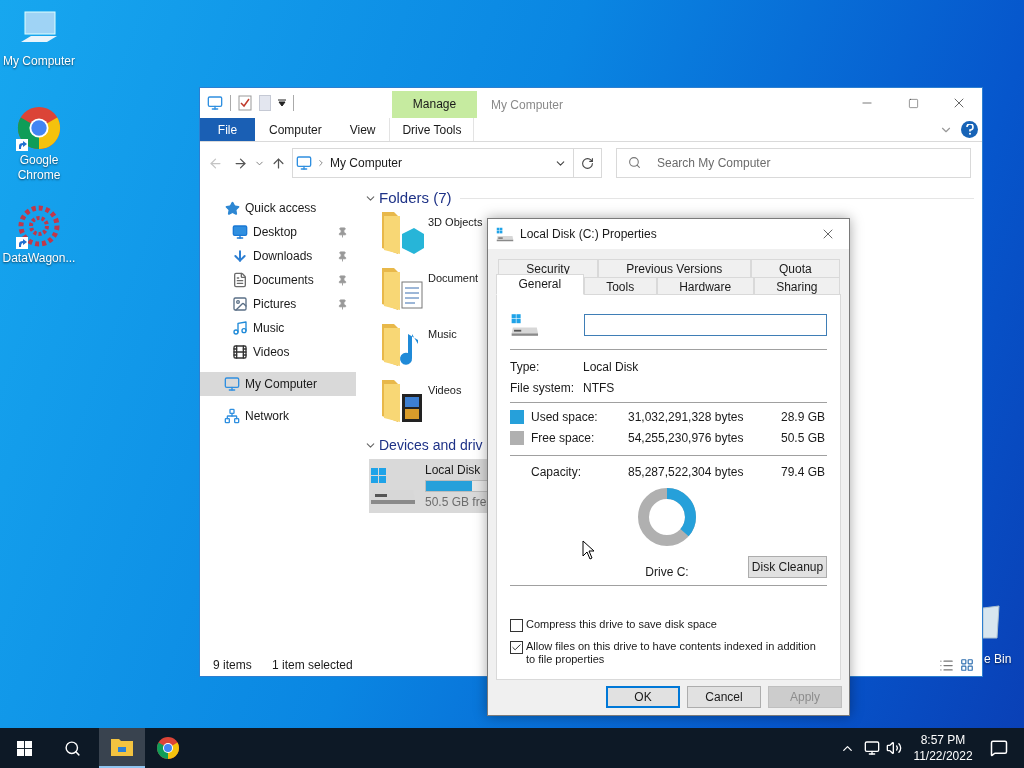 Image resolution: width=1024 pixels, height=768 pixels. Describe the element at coordinates (686, 417) in the screenshot. I see `space-bytes: 31,032,291,328 bytes` at that location.